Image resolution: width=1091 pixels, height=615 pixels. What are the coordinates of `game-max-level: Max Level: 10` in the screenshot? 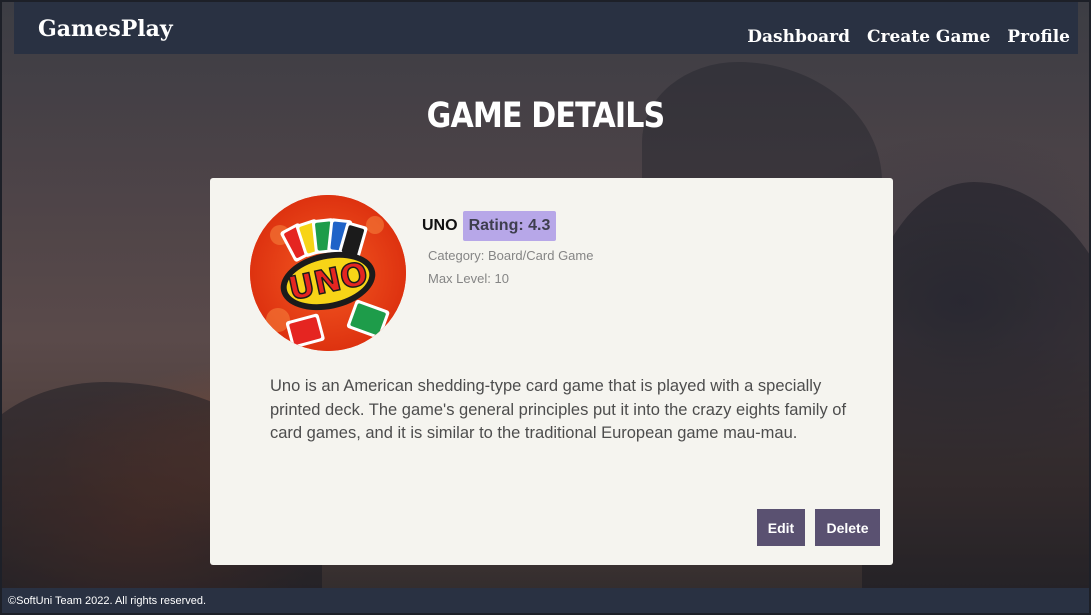 It's located at (468, 278).